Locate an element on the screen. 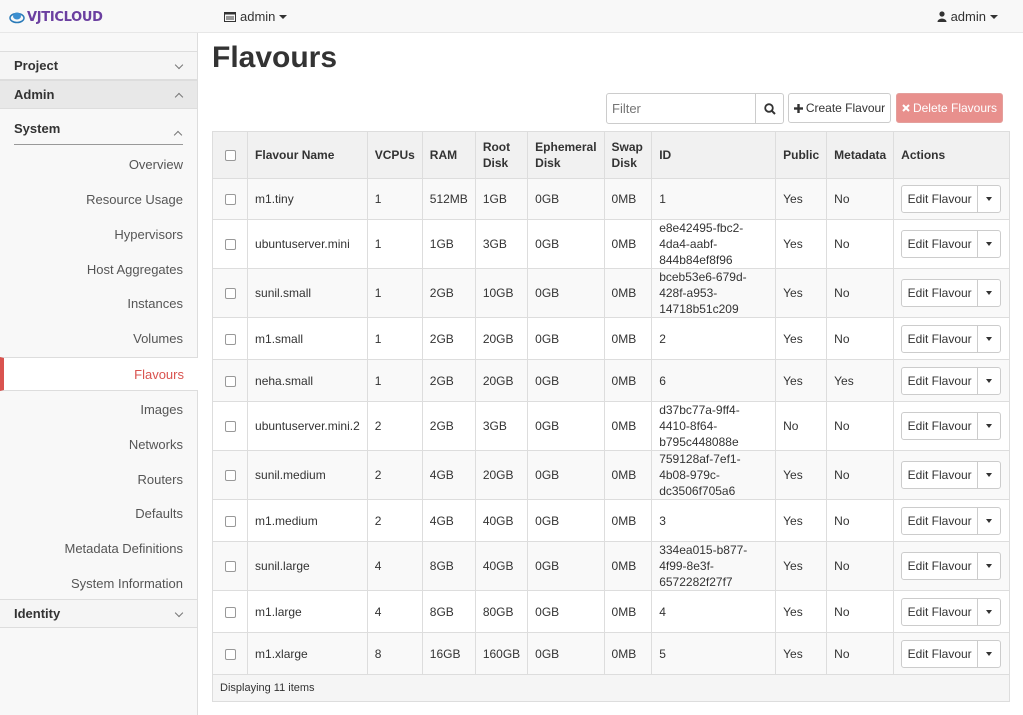 Image resolution: width=1023 pixels, height=715 pixels. chevron-down-icon is located at coordinates (989, 244).